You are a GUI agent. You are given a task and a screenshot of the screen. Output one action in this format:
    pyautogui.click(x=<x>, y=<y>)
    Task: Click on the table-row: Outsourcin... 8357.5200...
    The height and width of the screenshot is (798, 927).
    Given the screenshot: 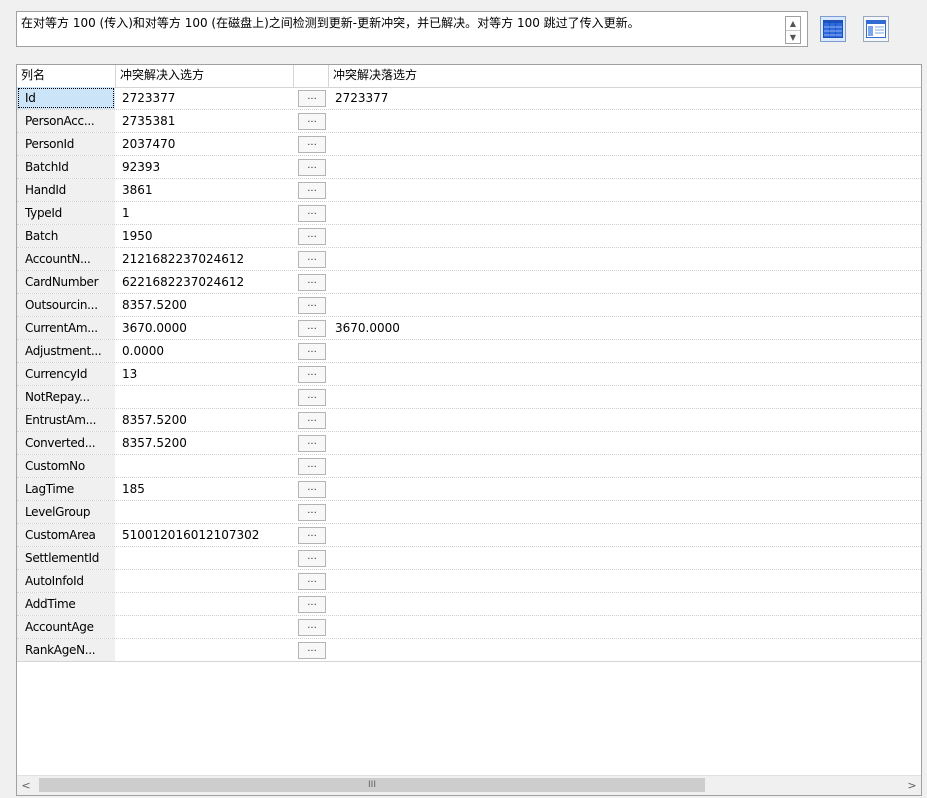 What is the action you would take?
    pyautogui.click(x=469, y=305)
    